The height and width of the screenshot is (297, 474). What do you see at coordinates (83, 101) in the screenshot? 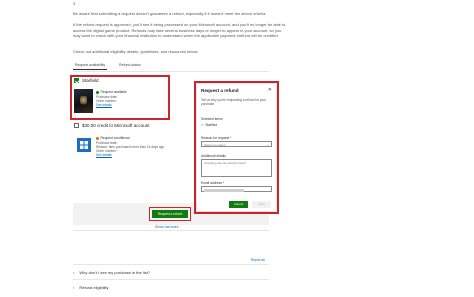
I see `starfield-thumbnail` at bounding box center [83, 101].